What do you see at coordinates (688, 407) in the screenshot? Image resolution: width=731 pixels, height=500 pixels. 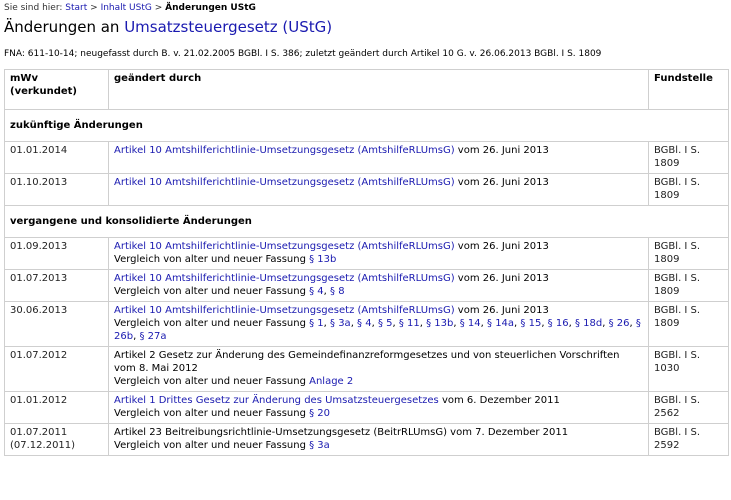 I see `fundstelle-cell: BGBl. I S. 2562` at bounding box center [688, 407].